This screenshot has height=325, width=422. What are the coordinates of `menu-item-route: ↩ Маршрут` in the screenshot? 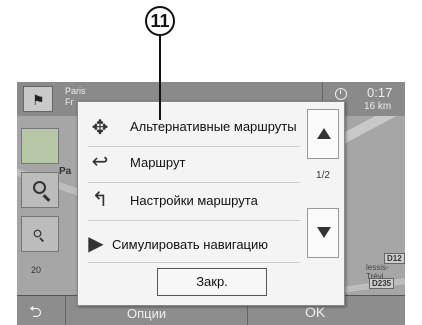 It's located at (193, 163).